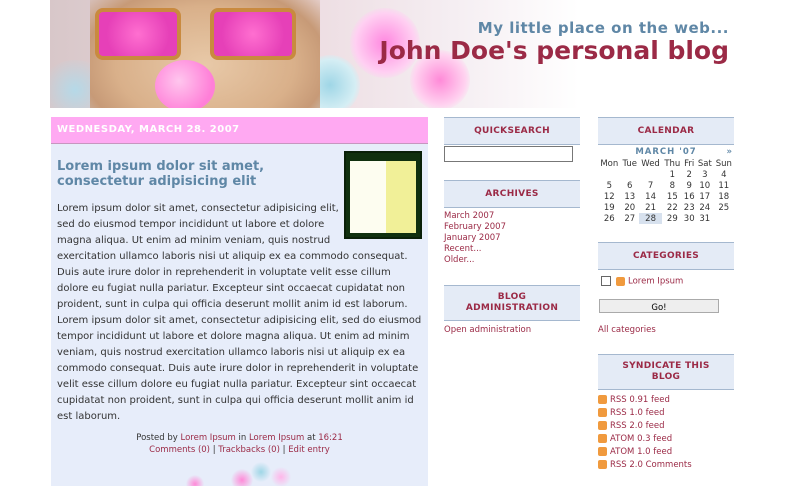  What do you see at coordinates (311, 438) in the screenshot?
I see `at-label: at` at bounding box center [311, 438].